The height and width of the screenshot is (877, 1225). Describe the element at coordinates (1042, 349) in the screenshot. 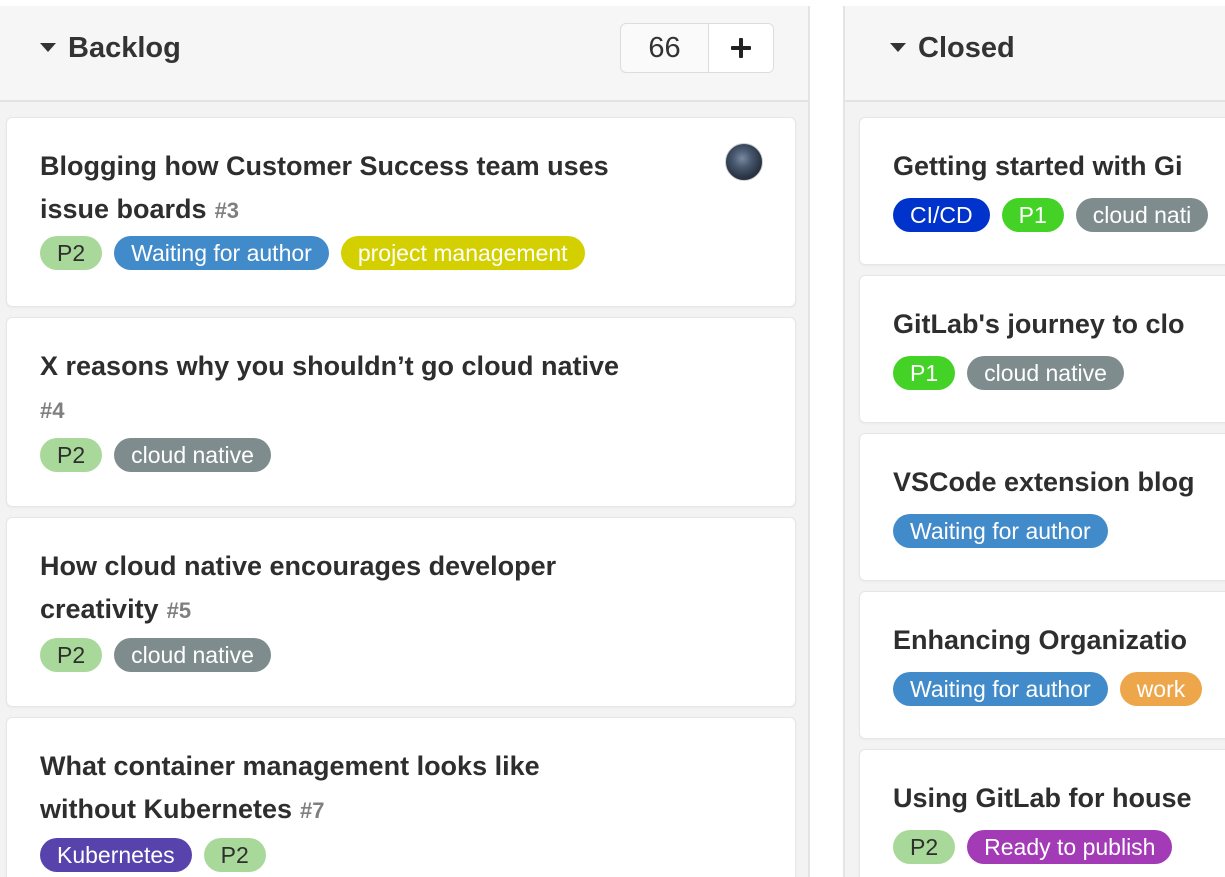

I see `issue-card: GitLab's journey to clo P1 cloud native` at that location.